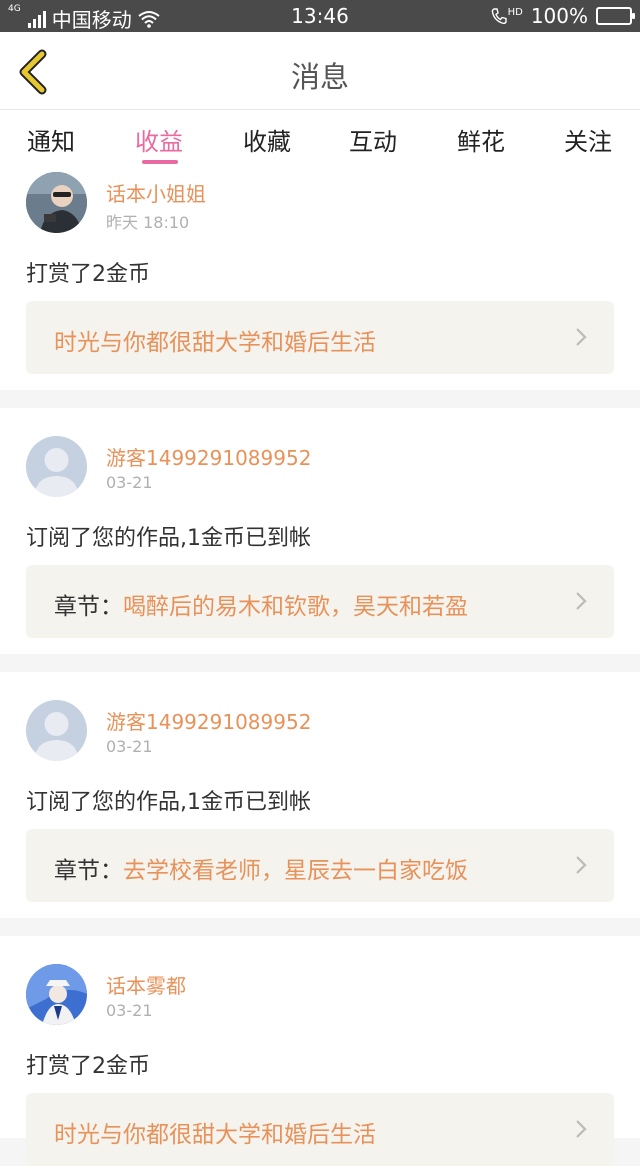 Image resolution: width=640 pixels, height=1166 pixels. I want to click on battery-icon, so click(615, 16).